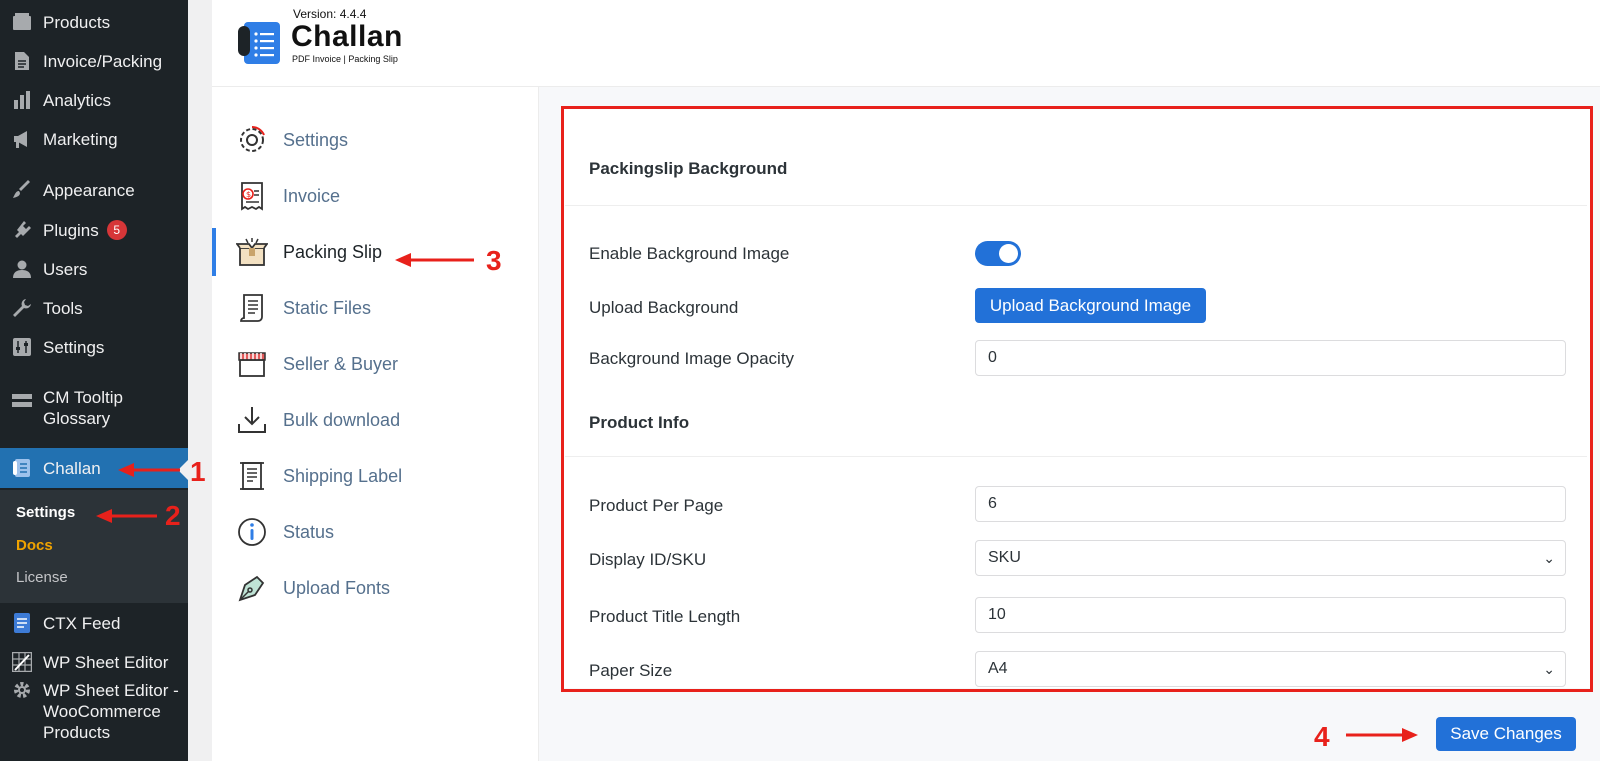  I want to click on annotation-number-1: 1, so click(198, 471).